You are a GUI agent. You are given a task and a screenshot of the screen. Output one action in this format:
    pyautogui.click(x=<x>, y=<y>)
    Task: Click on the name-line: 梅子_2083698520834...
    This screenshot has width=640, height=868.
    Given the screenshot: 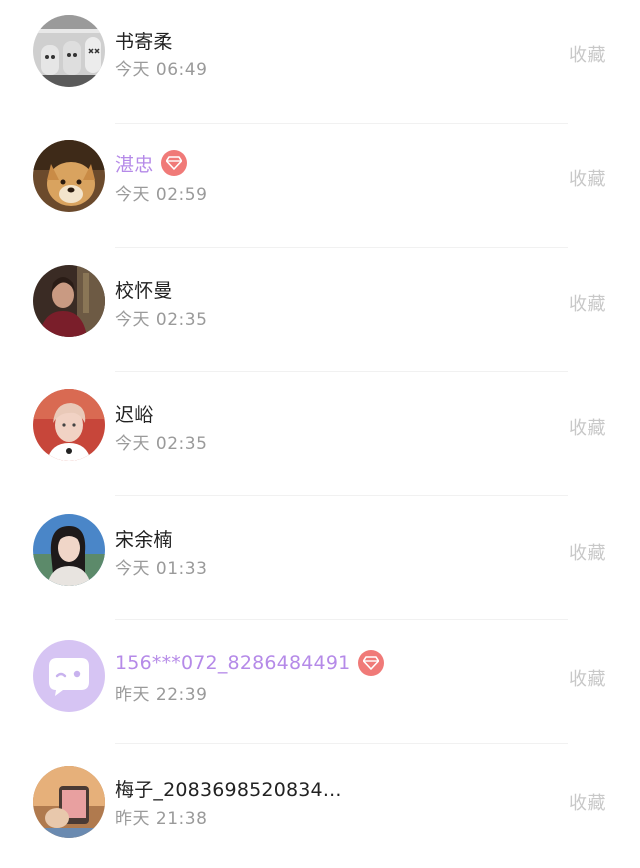 What is the action you would take?
    pyautogui.click(x=228, y=788)
    